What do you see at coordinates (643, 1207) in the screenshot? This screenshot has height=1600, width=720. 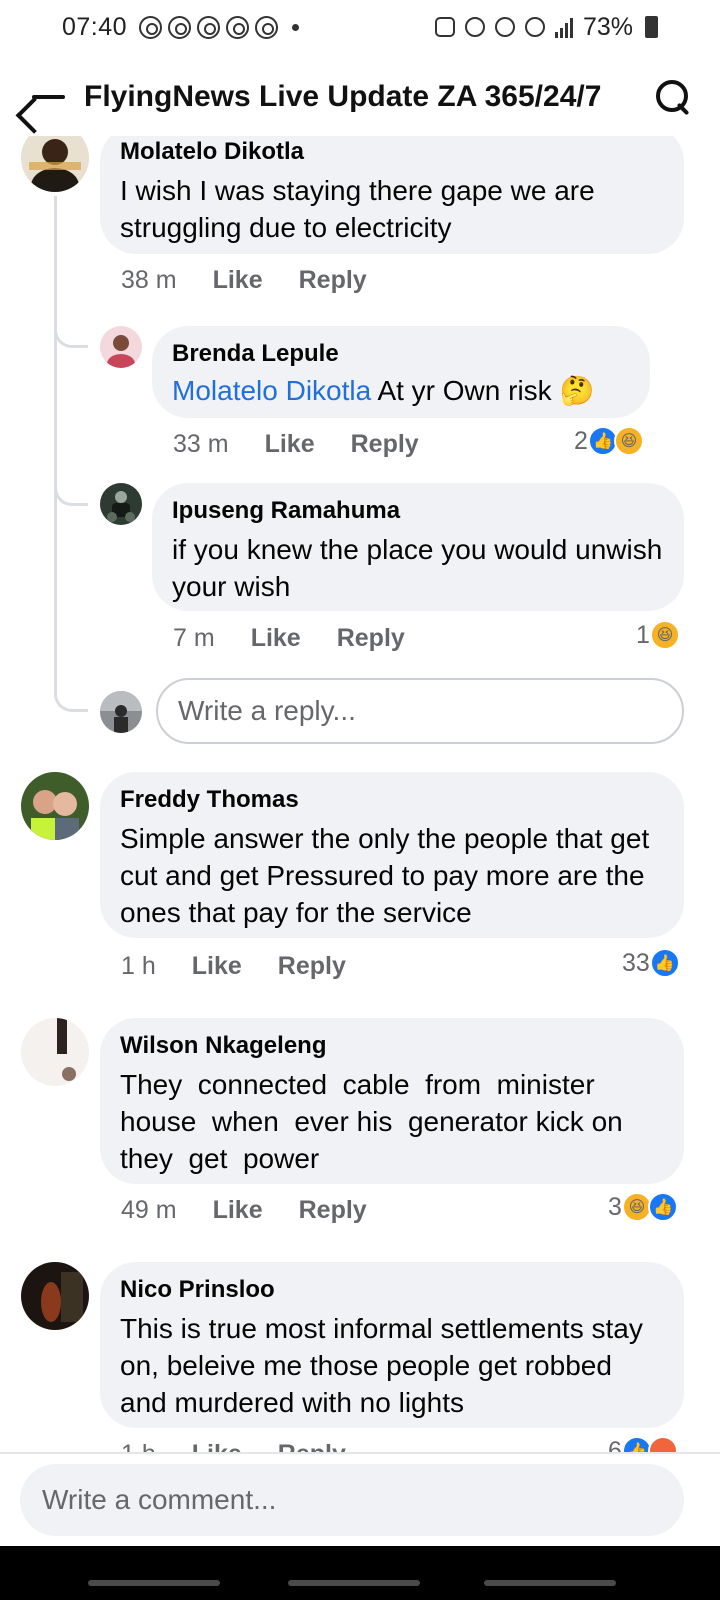 I see `reaction-summary: 3 😆 👍` at bounding box center [643, 1207].